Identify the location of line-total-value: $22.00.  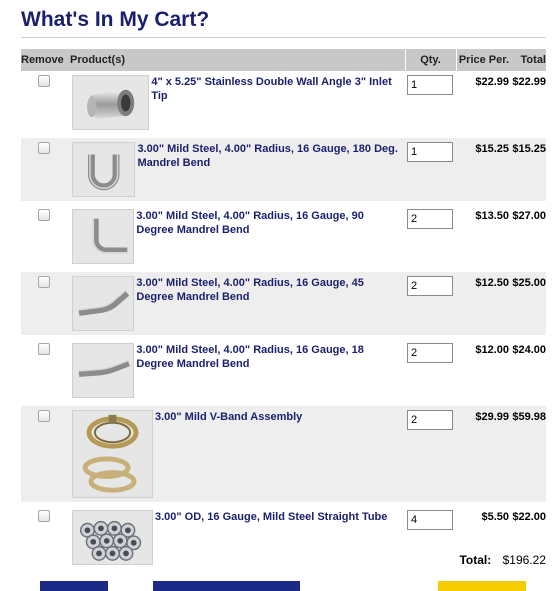
(529, 517).